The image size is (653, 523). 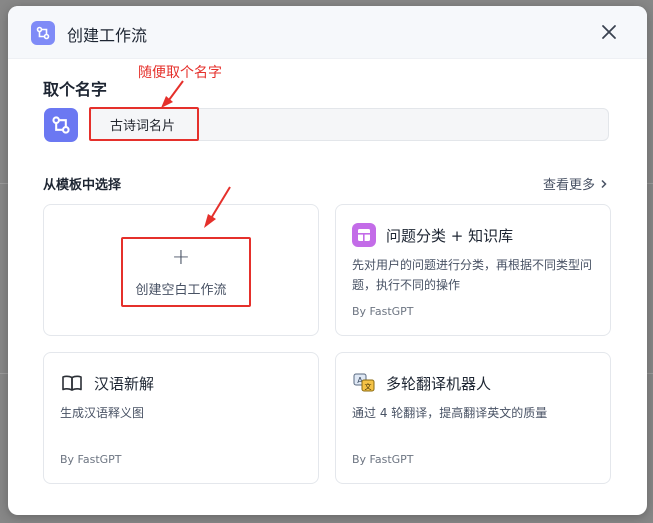 I want to click on template-description: 通过 4 轮翻译，提高翻译英文的质量, so click(x=450, y=413).